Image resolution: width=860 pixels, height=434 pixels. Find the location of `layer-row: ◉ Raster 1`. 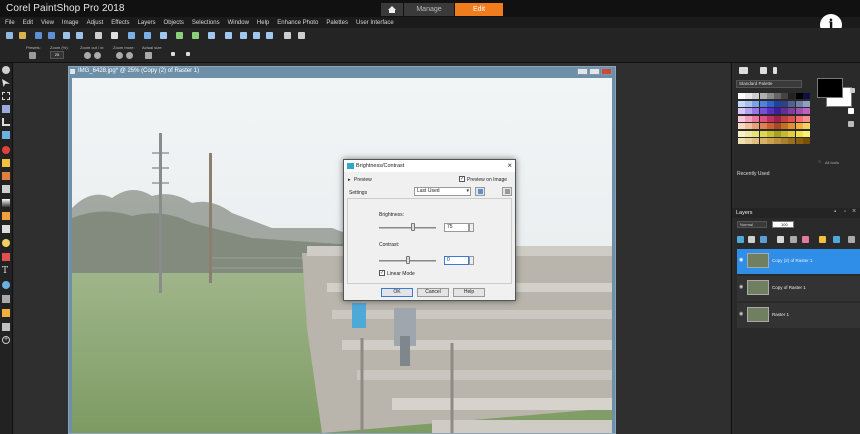

layer-row: ◉ Raster 1 is located at coordinates (798, 315).